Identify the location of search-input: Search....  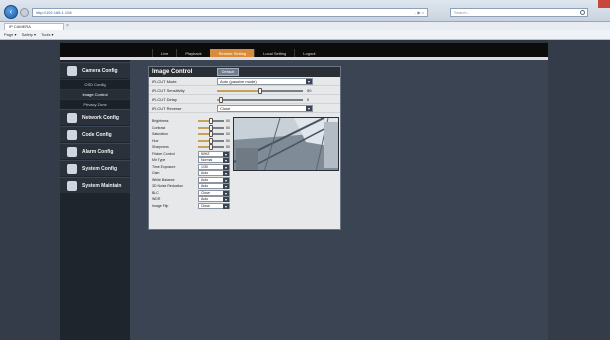
(519, 12).